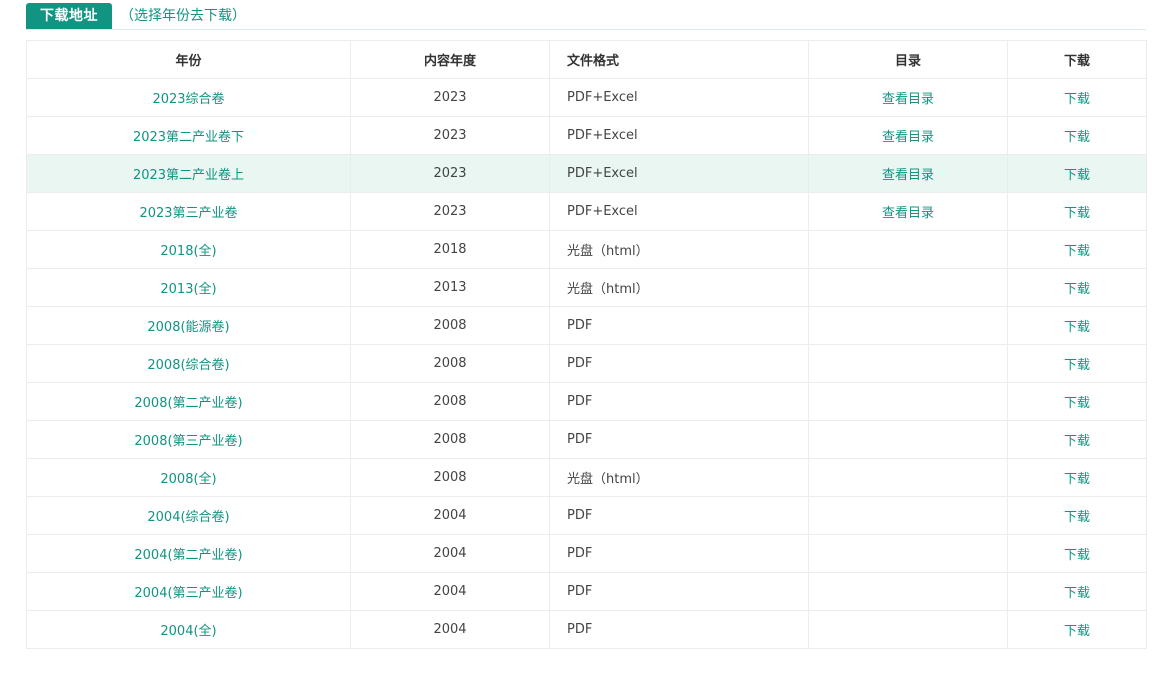  Describe the element at coordinates (586, 59) in the screenshot. I see `table-header-row: 年份 内容年度 文件格式 目录 下载` at that location.